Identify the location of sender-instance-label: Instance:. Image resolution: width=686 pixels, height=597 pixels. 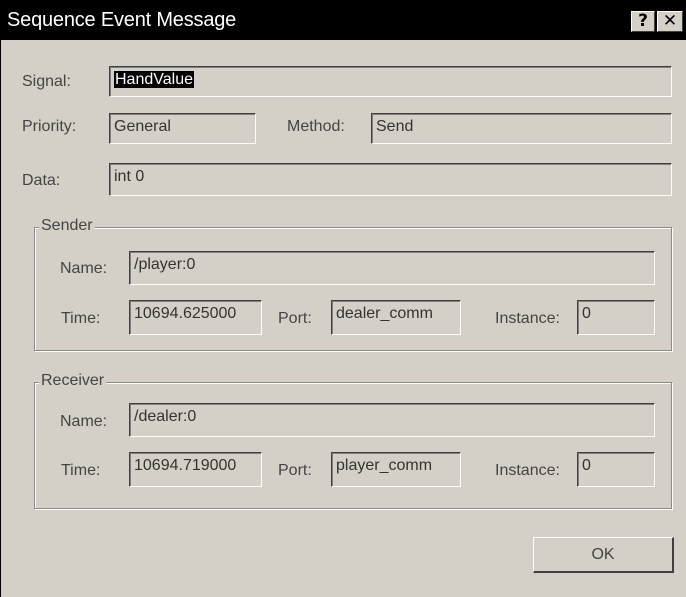
(527, 318).